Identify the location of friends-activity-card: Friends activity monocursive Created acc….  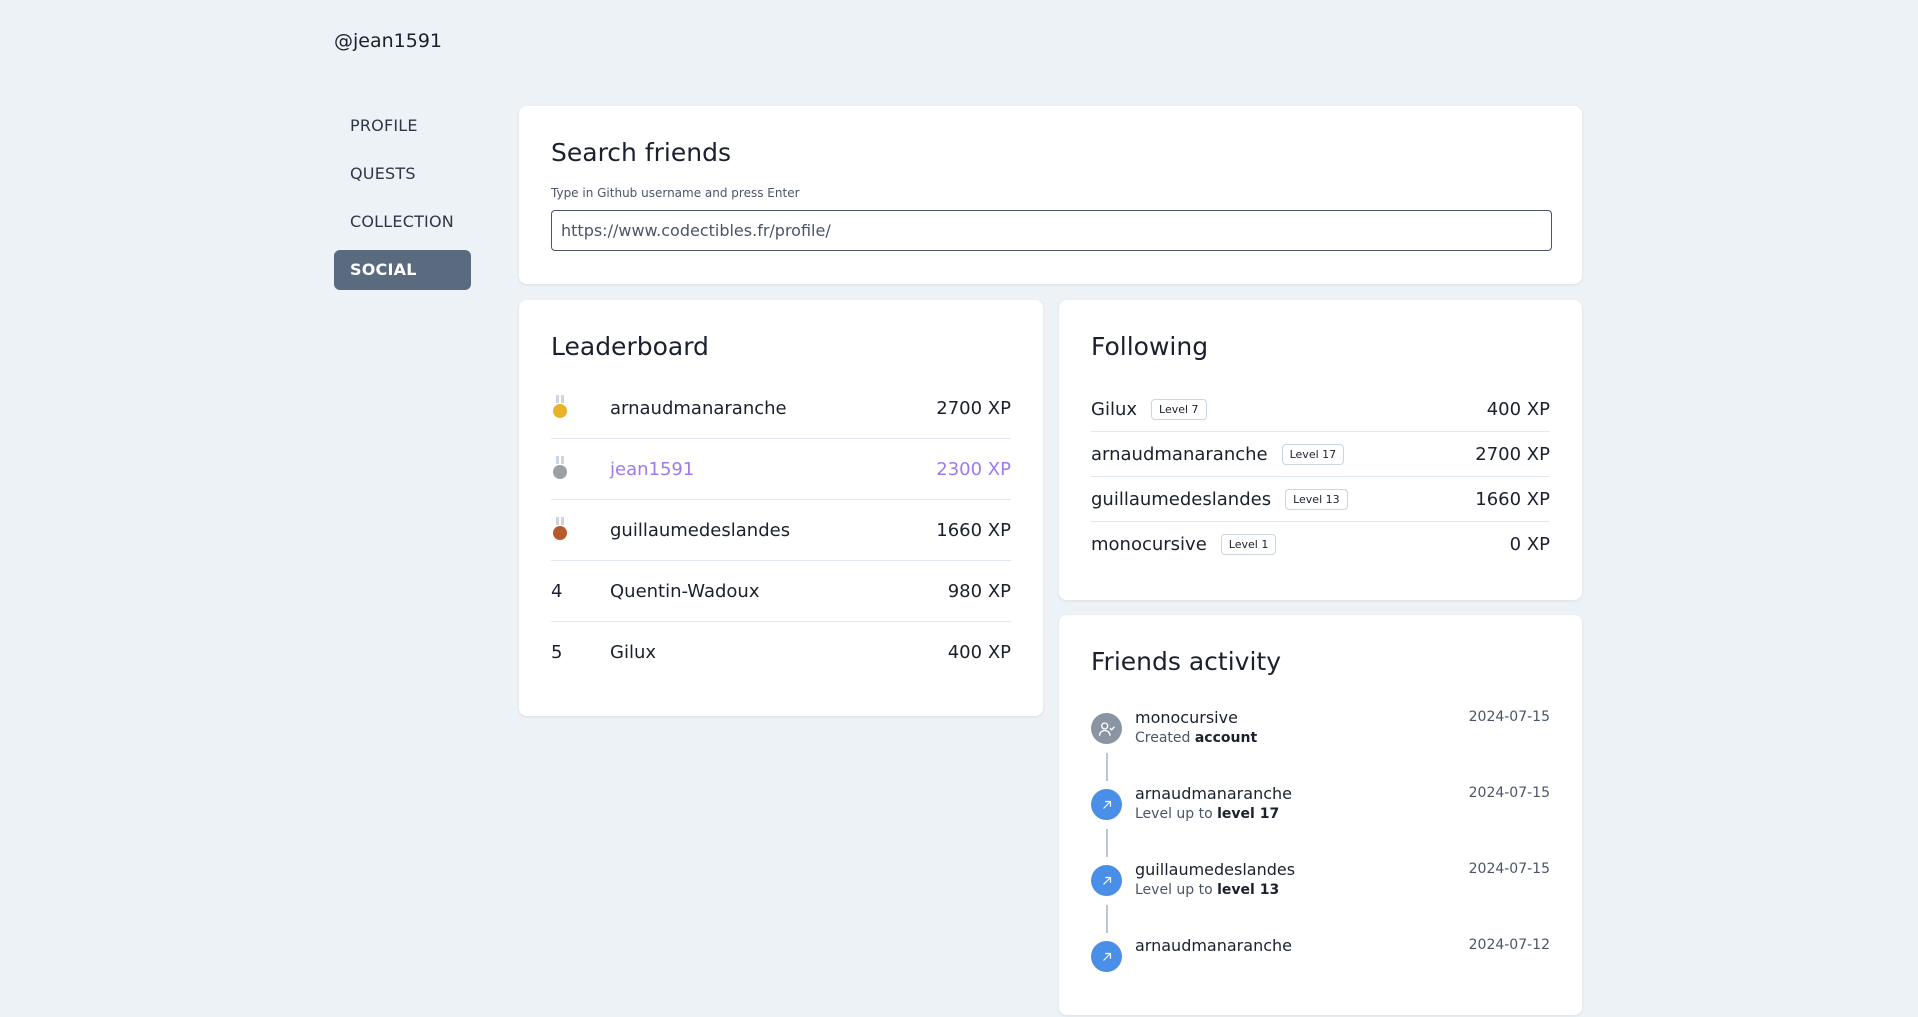
(1320, 815).